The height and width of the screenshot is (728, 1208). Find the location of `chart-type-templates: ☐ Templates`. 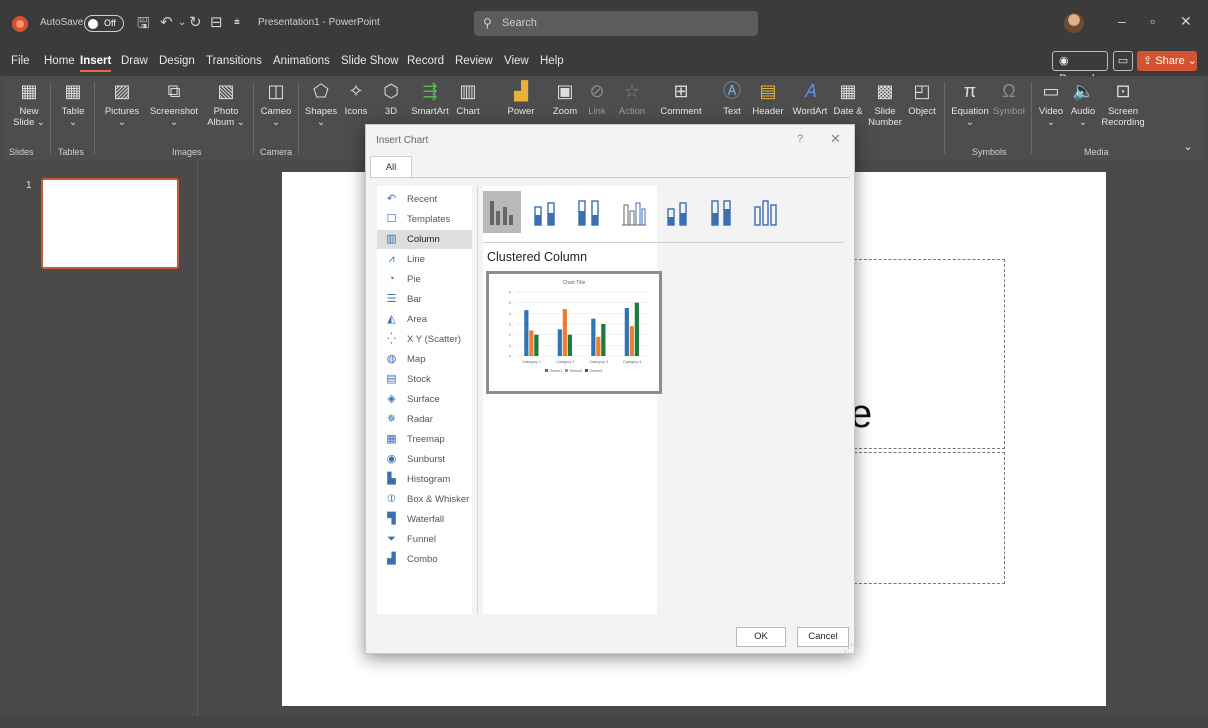

chart-type-templates: ☐ Templates is located at coordinates (424, 219).